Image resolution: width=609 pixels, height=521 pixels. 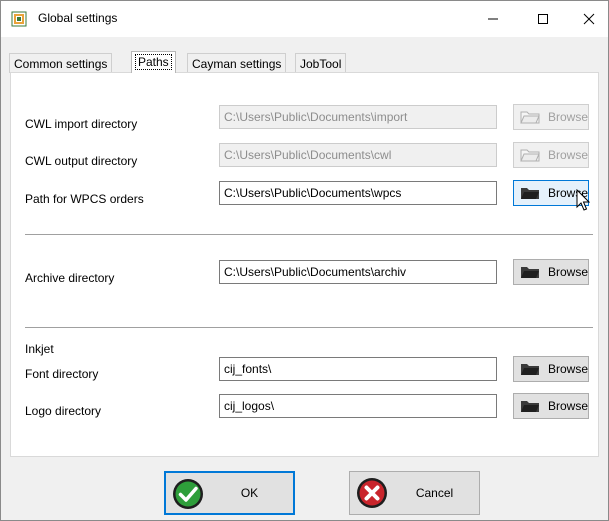 What do you see at coordinates (84, 199) in the screenshot?
I see `wpcs-orders-label: Path for WPCS orders` at bounding box center [84, 199].